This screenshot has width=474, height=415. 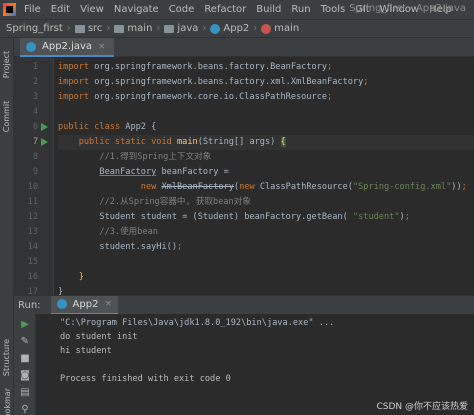 What do you see at coordinates (32, 277) in the screenshot?
I see `line-number: 16` at bounding box center [32, 277].